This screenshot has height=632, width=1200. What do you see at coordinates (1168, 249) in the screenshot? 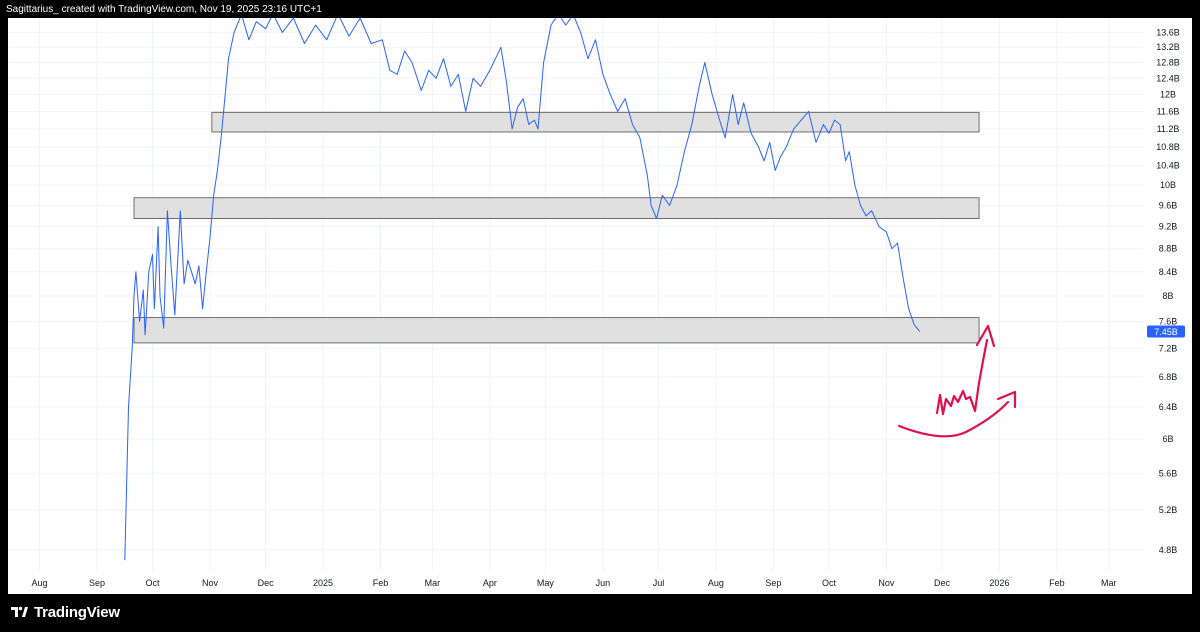
I see `y-tick-label: 8.8B` at bounding box center [1168, 249].